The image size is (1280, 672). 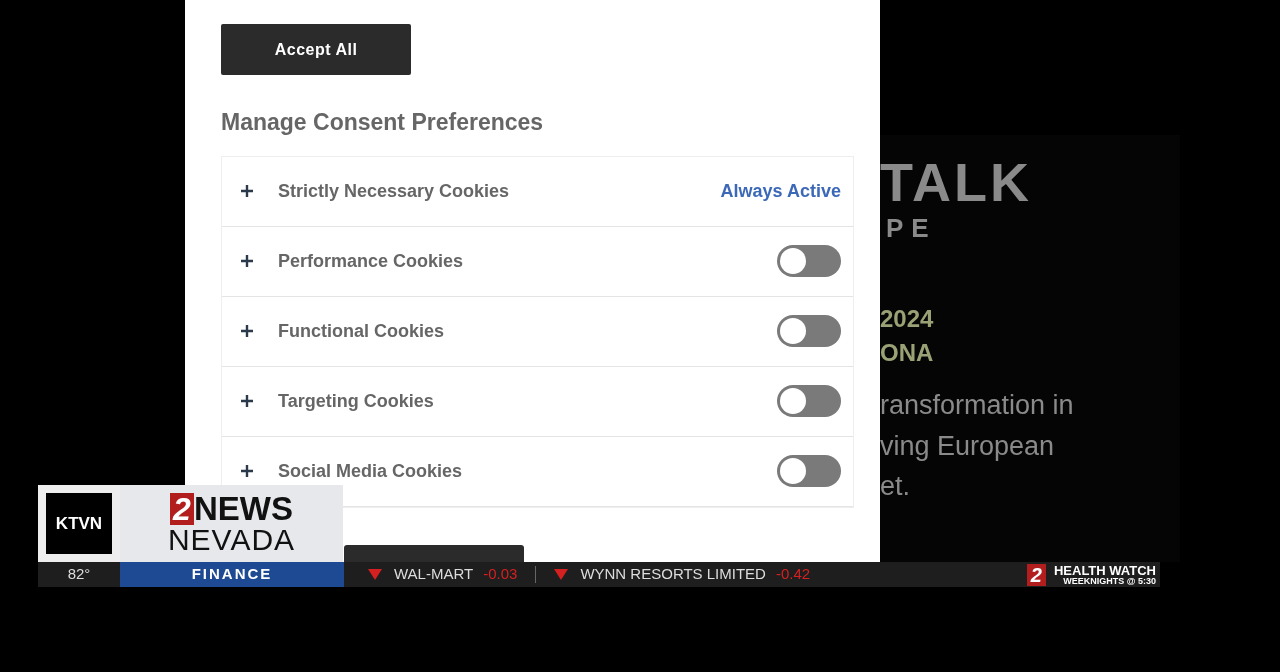 What do you see at coordinates (977, 406) in the screenshot?
I see `description-text: ransformation in` at bounding box center [977, 406].